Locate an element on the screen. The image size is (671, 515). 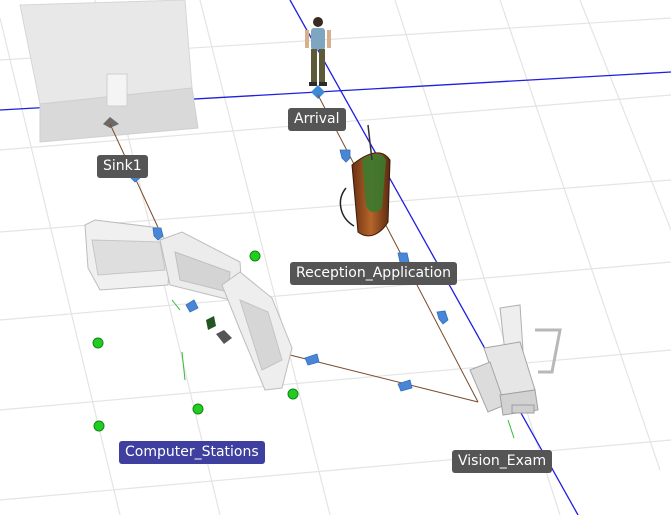
label-reception-application: Reception_Application is located at coordinates (373, 273).